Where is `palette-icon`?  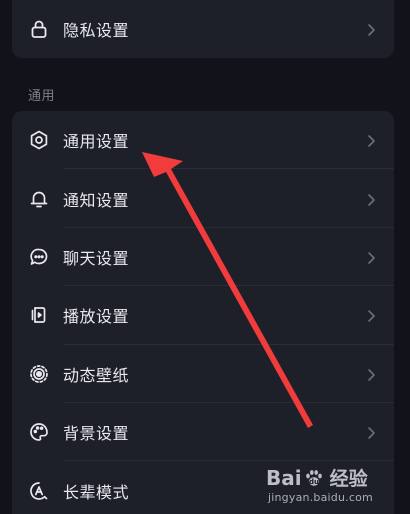 palette-icon is located at coordinates (39, 432).